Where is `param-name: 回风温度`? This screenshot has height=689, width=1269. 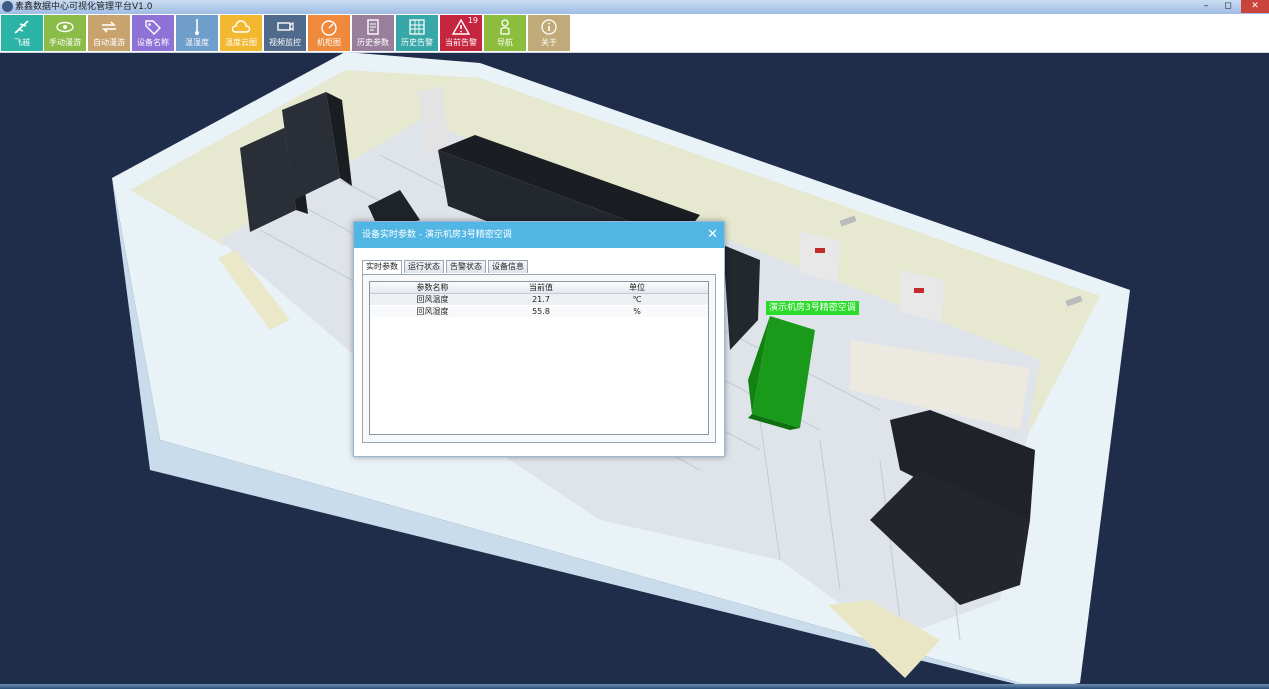 param-name: 回风温度 is located at coordinates (432, 299).